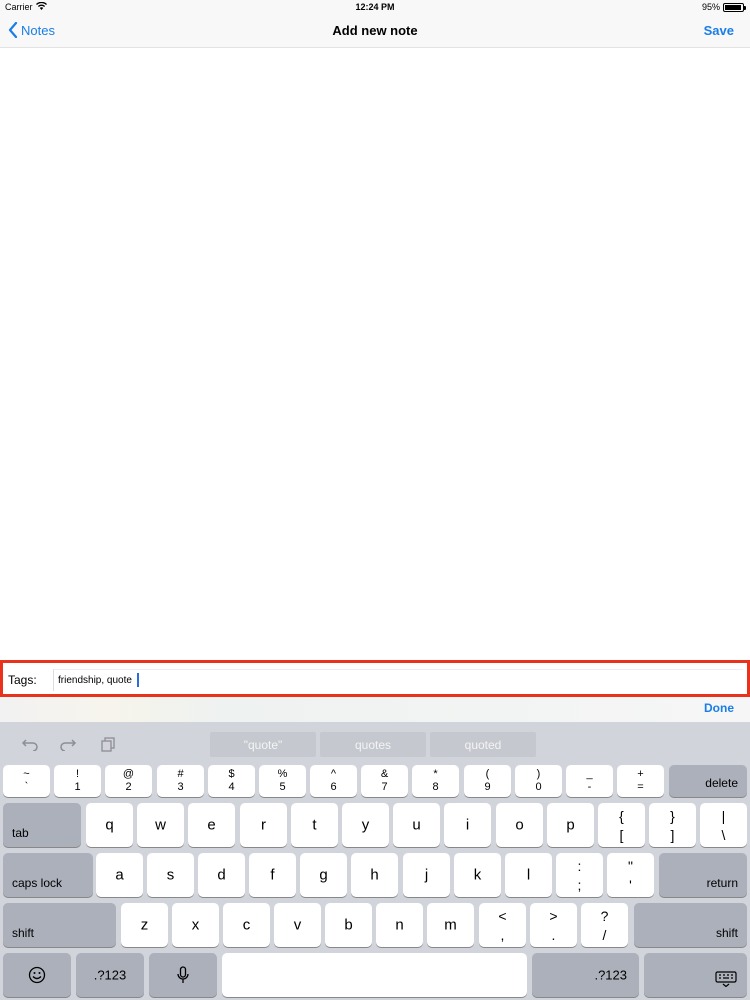 The height and width of the screenshot is (1000, 750). What do you see at coordinates (42, 825) in the screenshot?
I see `tab-key: tab` at bounding box center [42, 825].